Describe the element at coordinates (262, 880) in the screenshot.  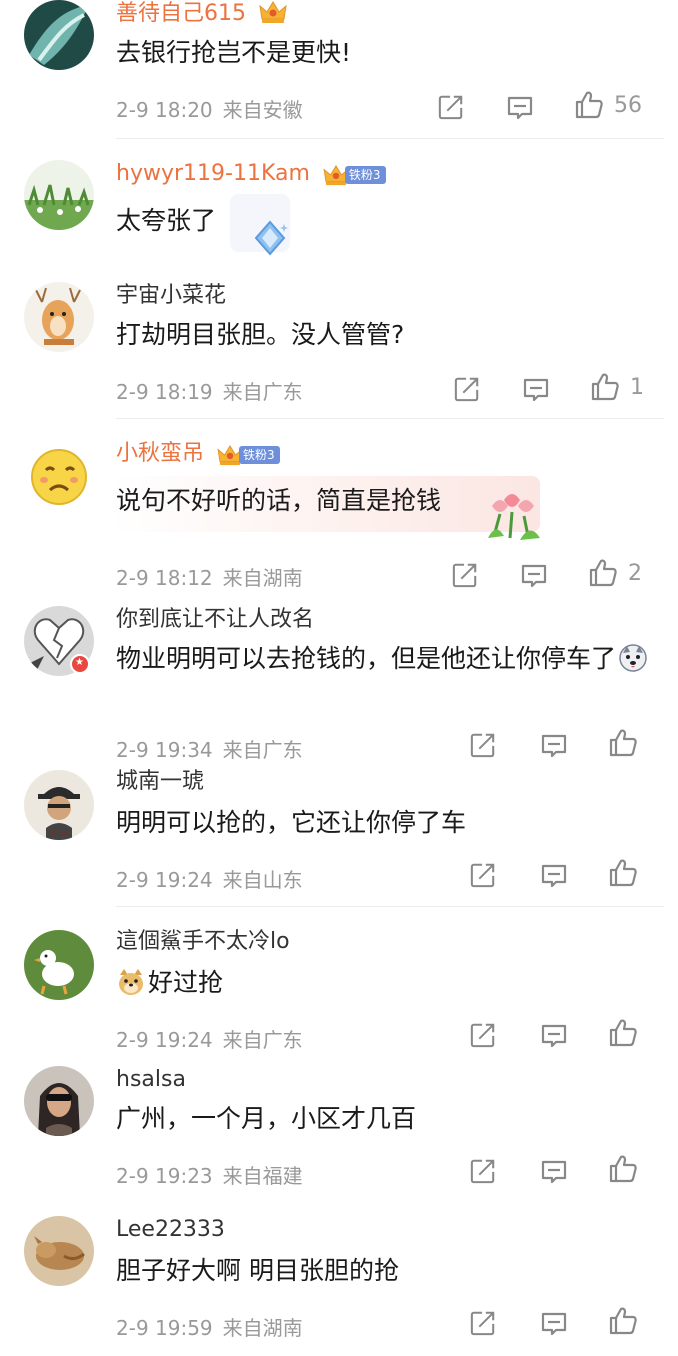
I see `comment-location: 来自山东` at that location.